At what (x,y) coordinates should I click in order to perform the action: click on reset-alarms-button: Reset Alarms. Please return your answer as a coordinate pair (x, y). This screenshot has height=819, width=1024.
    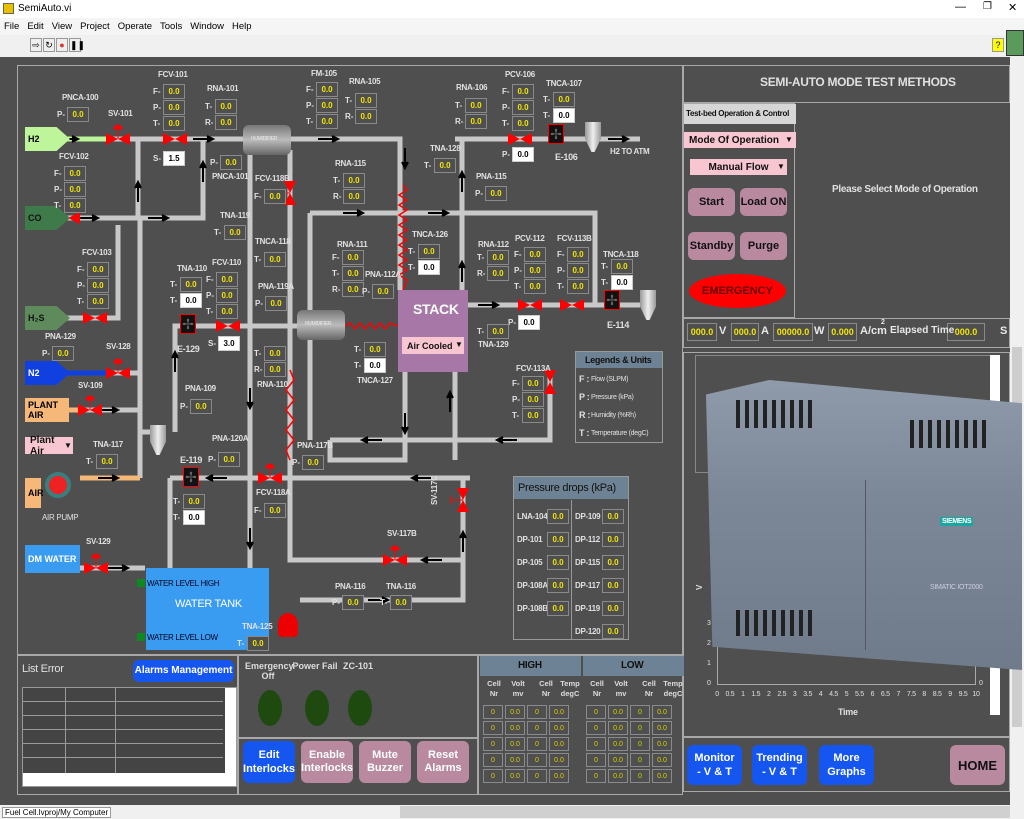
    Looking at the image, I should click on (443, 762).